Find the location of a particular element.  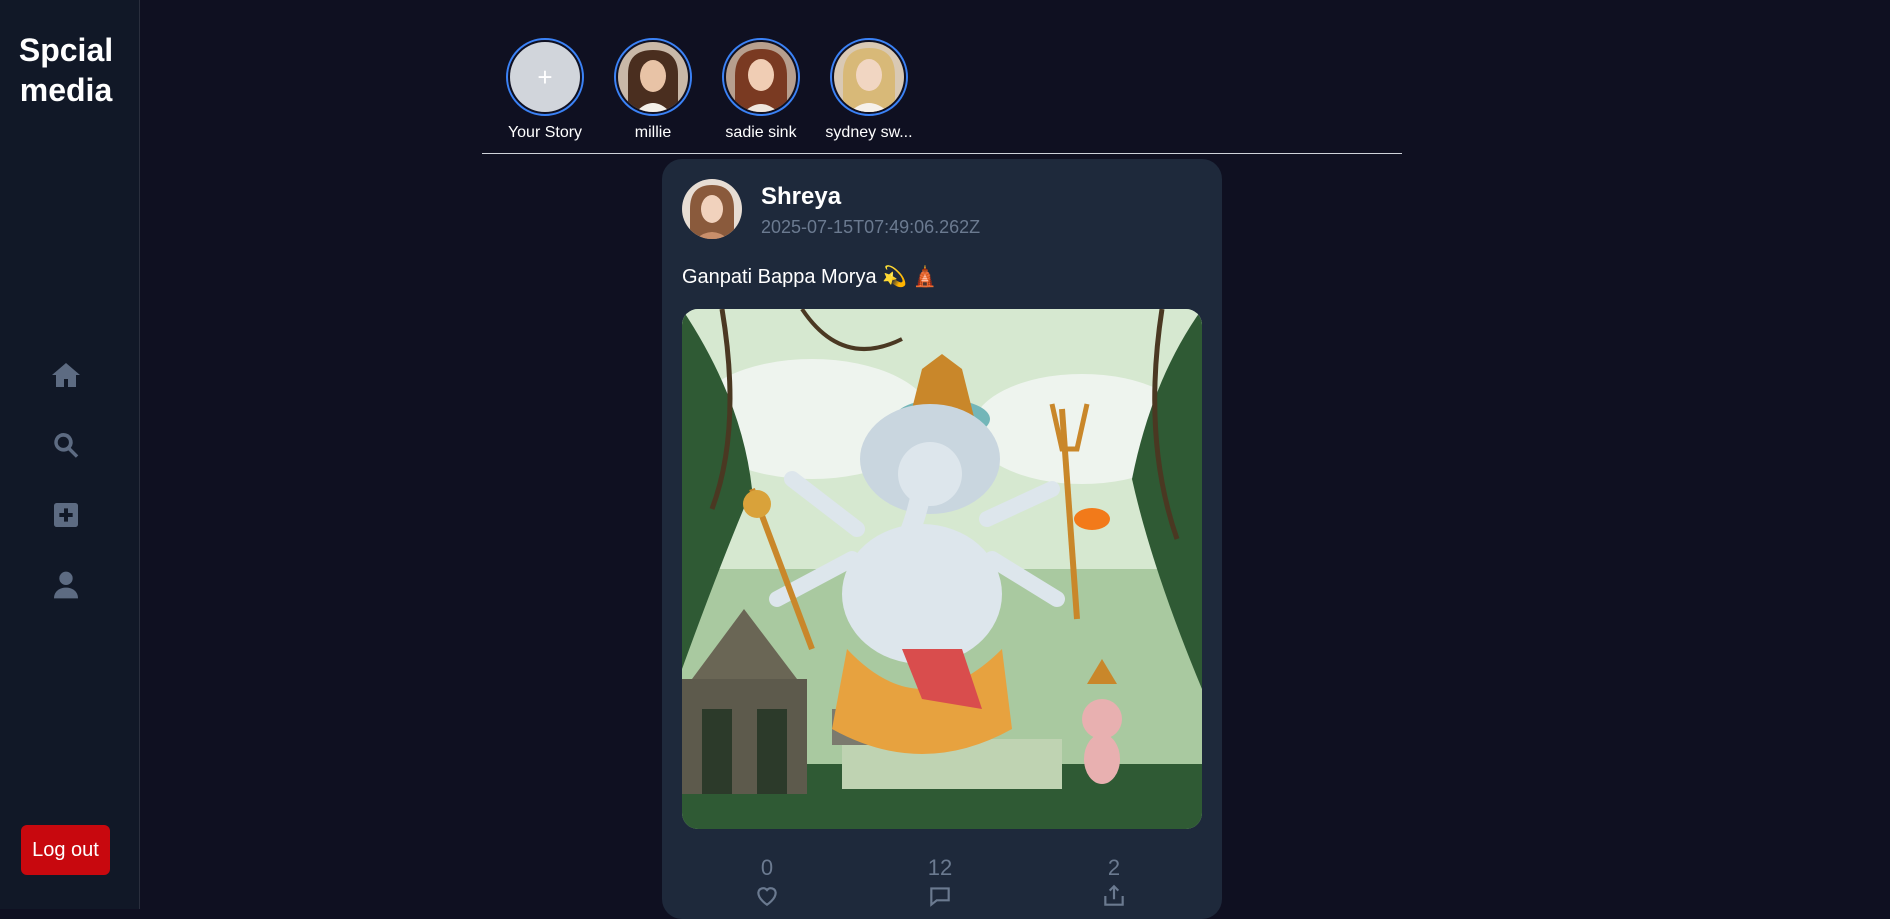

share-icon is located at coordinates (1114, 895).